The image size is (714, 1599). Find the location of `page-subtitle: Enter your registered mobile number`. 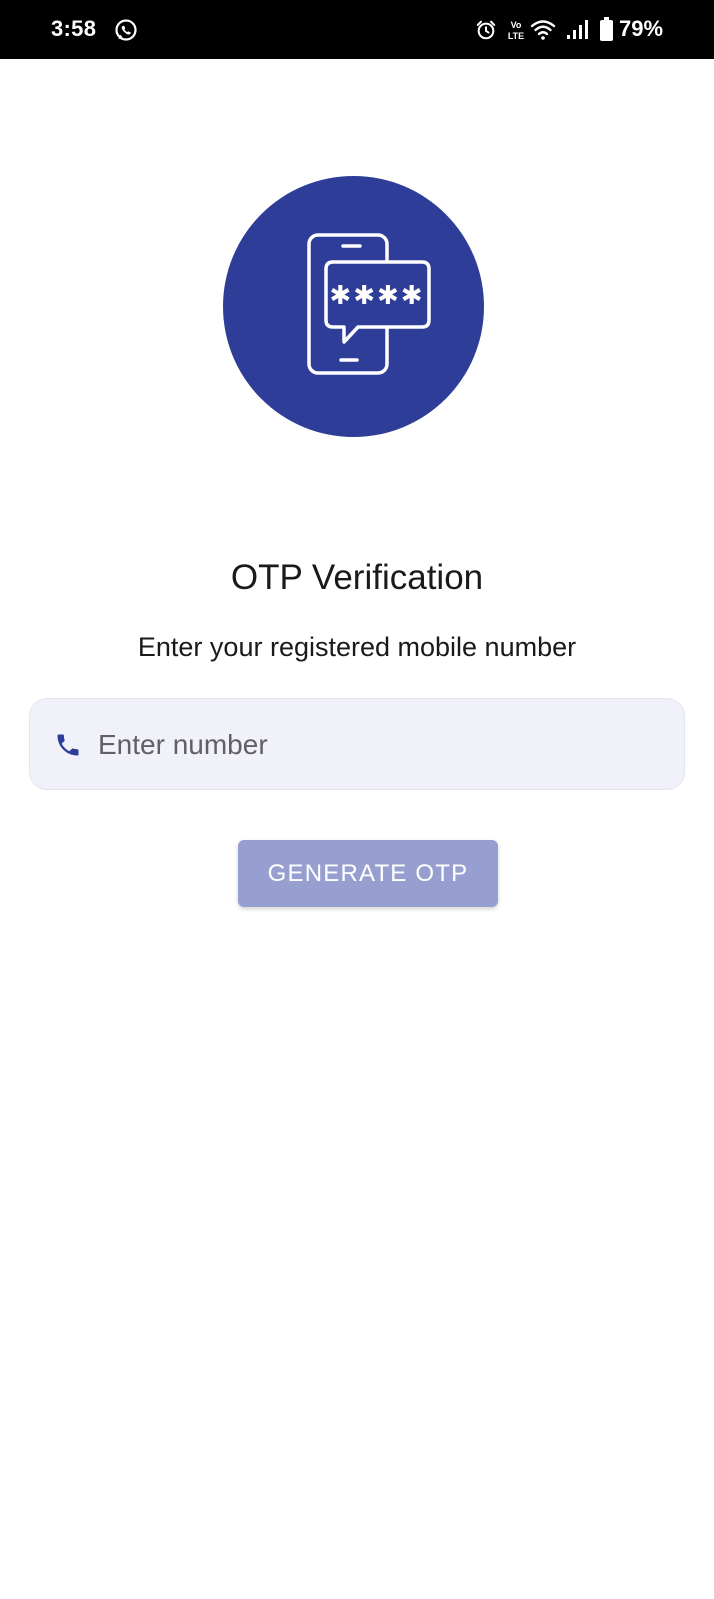

page-subtitle: Enter your registered mobile number is located at coordinates (357, 647).